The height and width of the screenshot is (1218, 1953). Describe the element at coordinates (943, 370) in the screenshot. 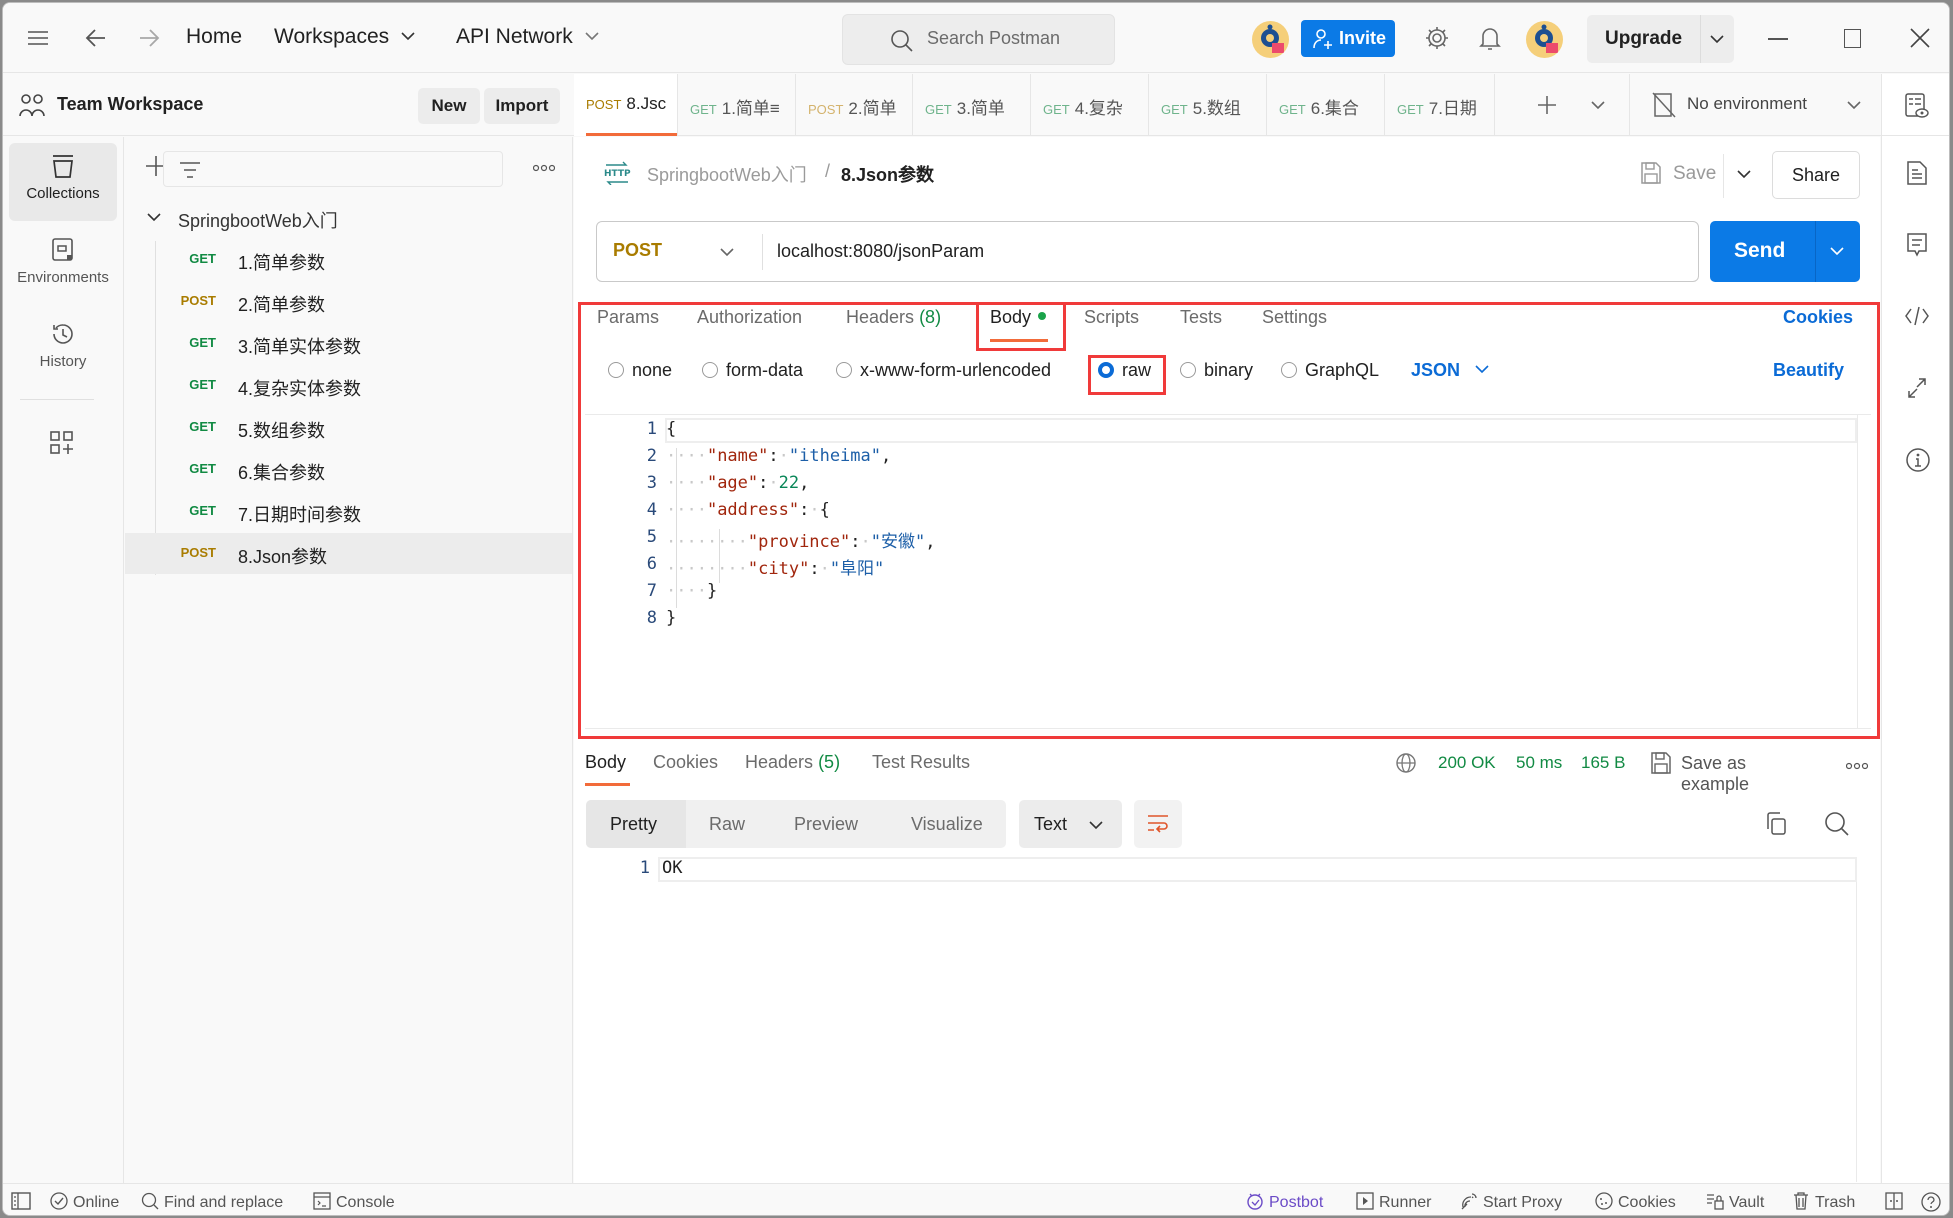

I see `body-mode-urlencoded: x-www-form-urlencoded` at that location.